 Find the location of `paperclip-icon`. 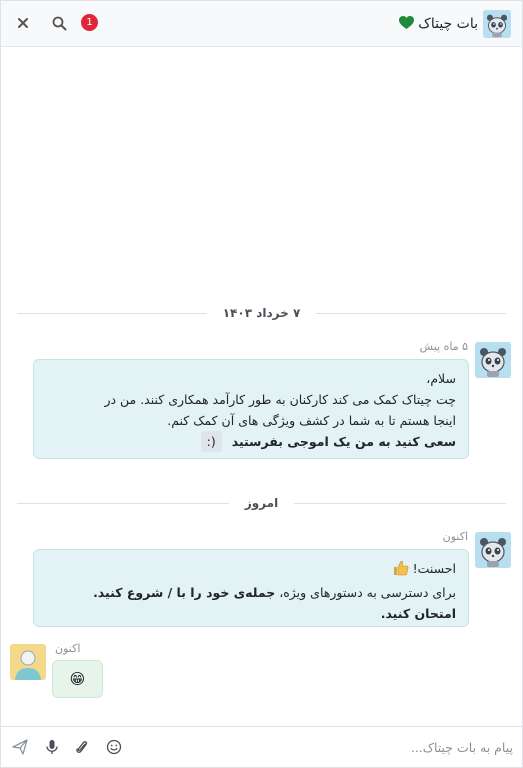

paperclip-icon is located at coordinates (82, 747).